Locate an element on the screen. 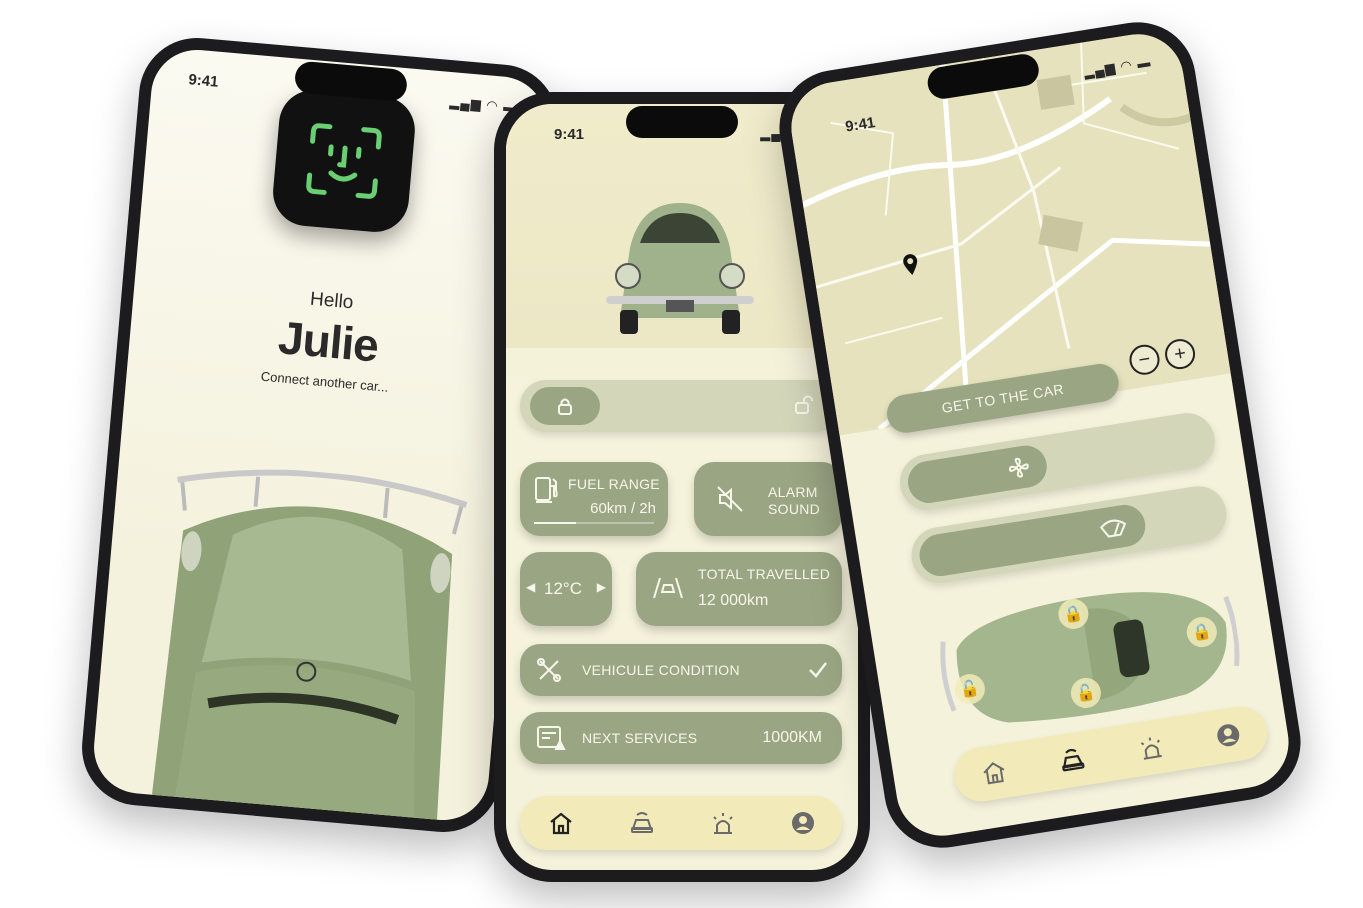 Image resolution: width=1363 pixels, height=908 pixels. speaker-muted-icon is located at coordinates (730, 499).